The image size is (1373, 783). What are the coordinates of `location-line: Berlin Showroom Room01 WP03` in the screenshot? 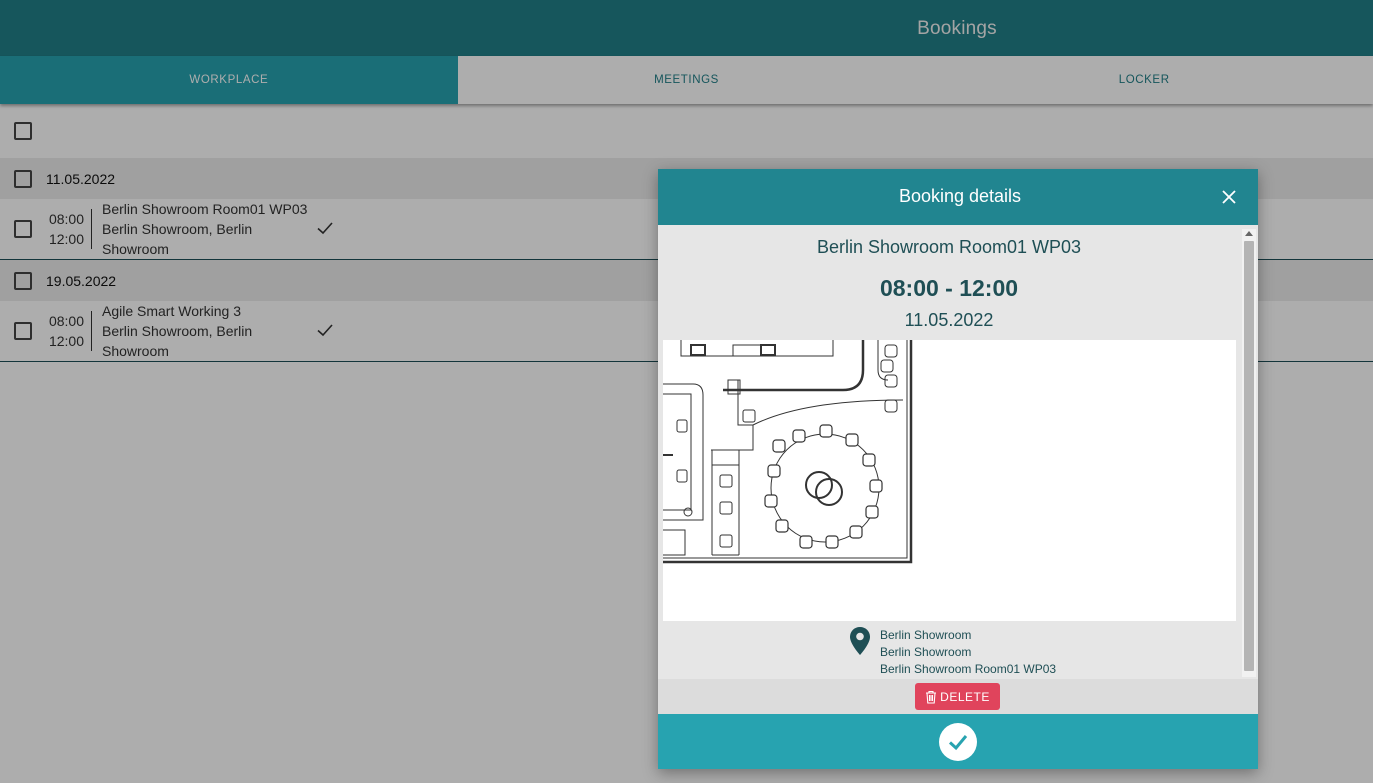 It's located at (968, 669).